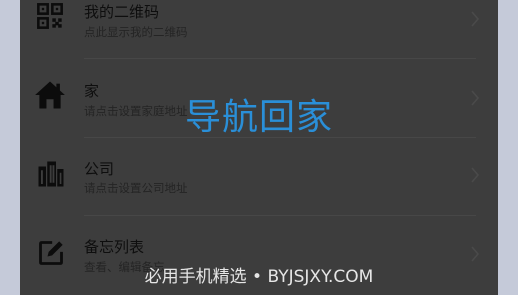 This screenshot has width=518, height=295. I want to click on watermark-text: 必用手机精选 • BYJSJXY.COM, so click(259, 277).